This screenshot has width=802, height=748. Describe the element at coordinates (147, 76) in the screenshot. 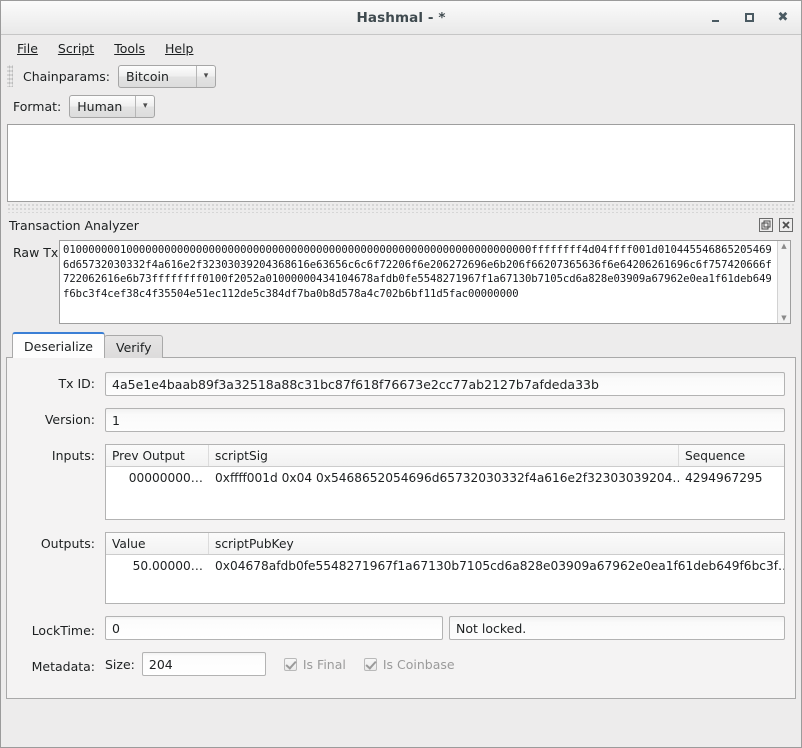

I see `chainparams-value: Bitcoin` at that location.